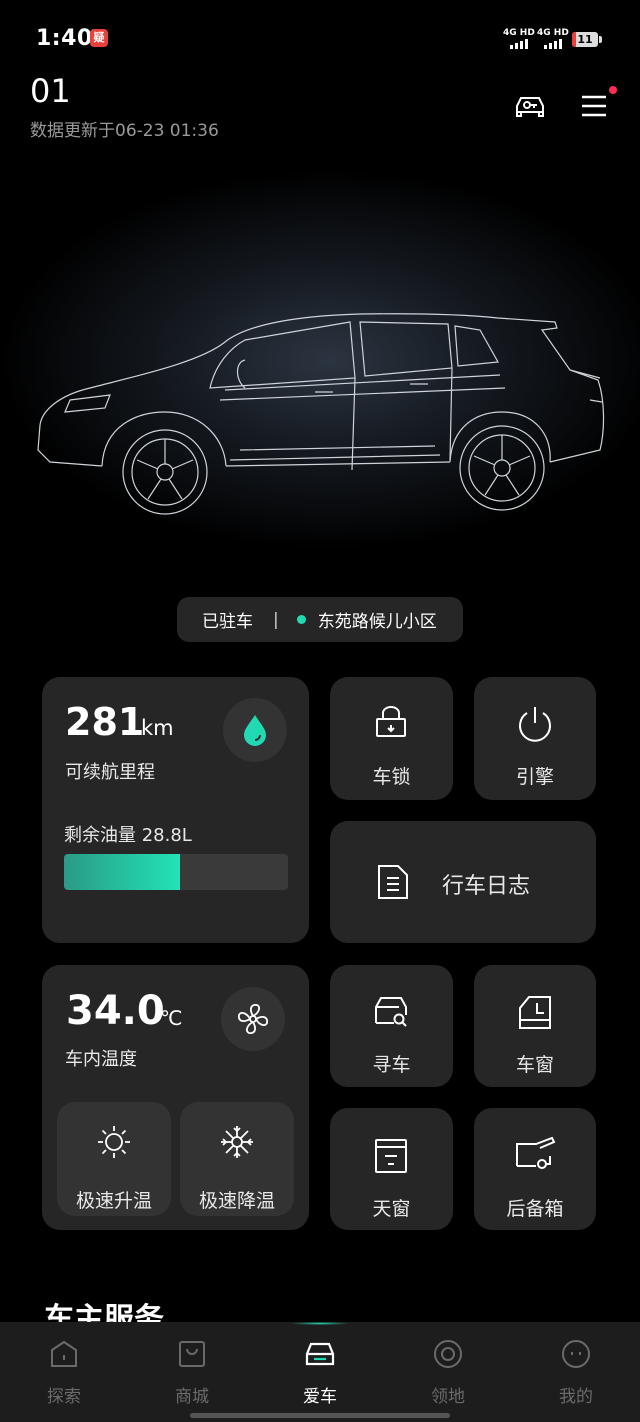 The height and width of the screenshot is (1422, 640). I want to click on app-notification-icon: 疑, so click(99, 38).